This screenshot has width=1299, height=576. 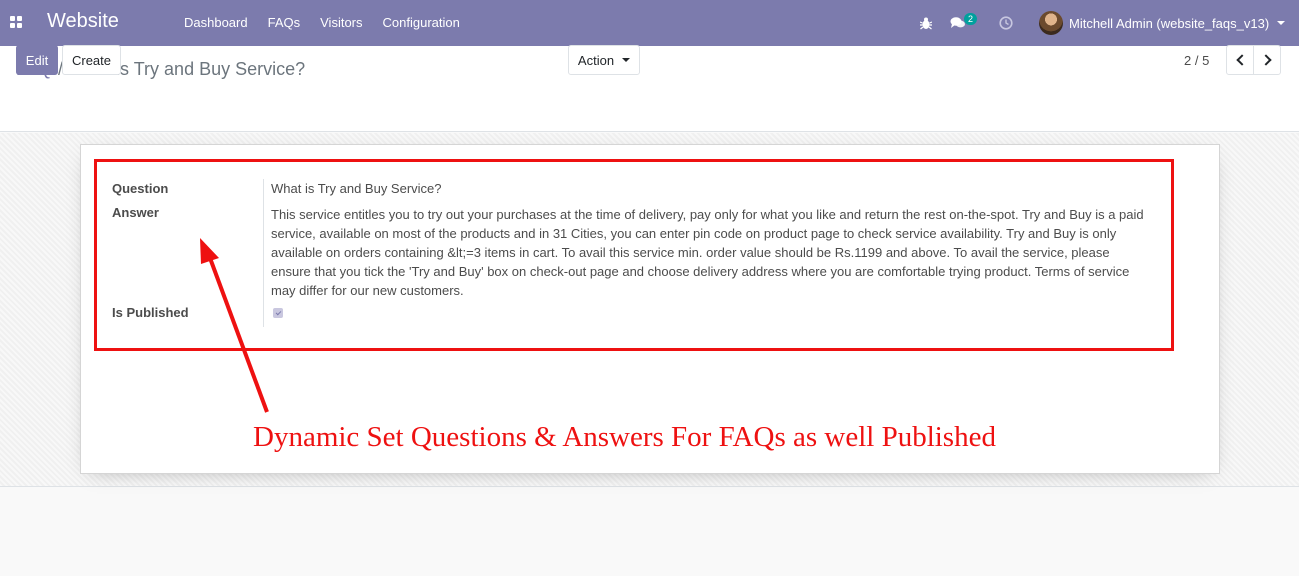 I want to click on control-panel: FAQ / What is Try and Buy Service?, so click(x=649, y=89).